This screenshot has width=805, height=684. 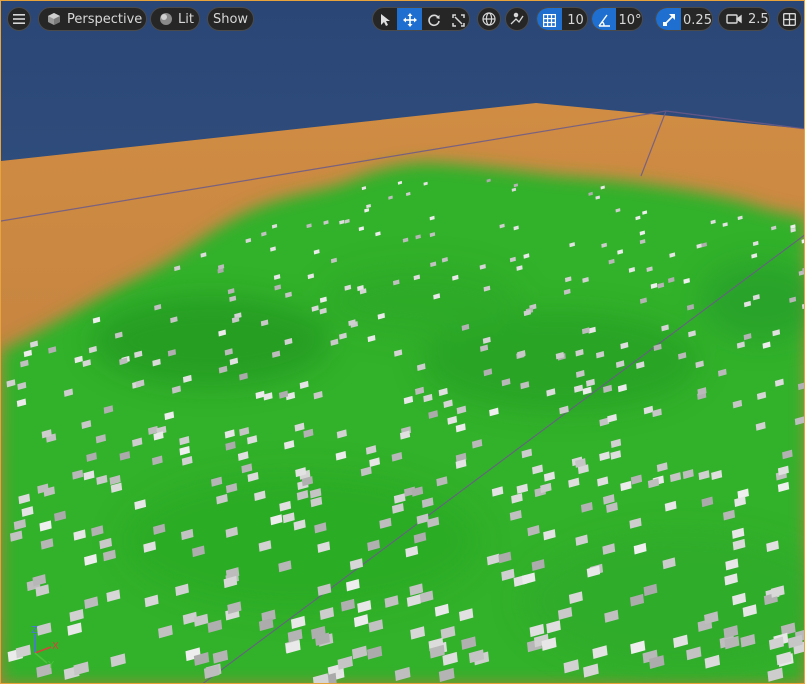 I want to click on coordinate-system-button, so click(x=489, y=19).